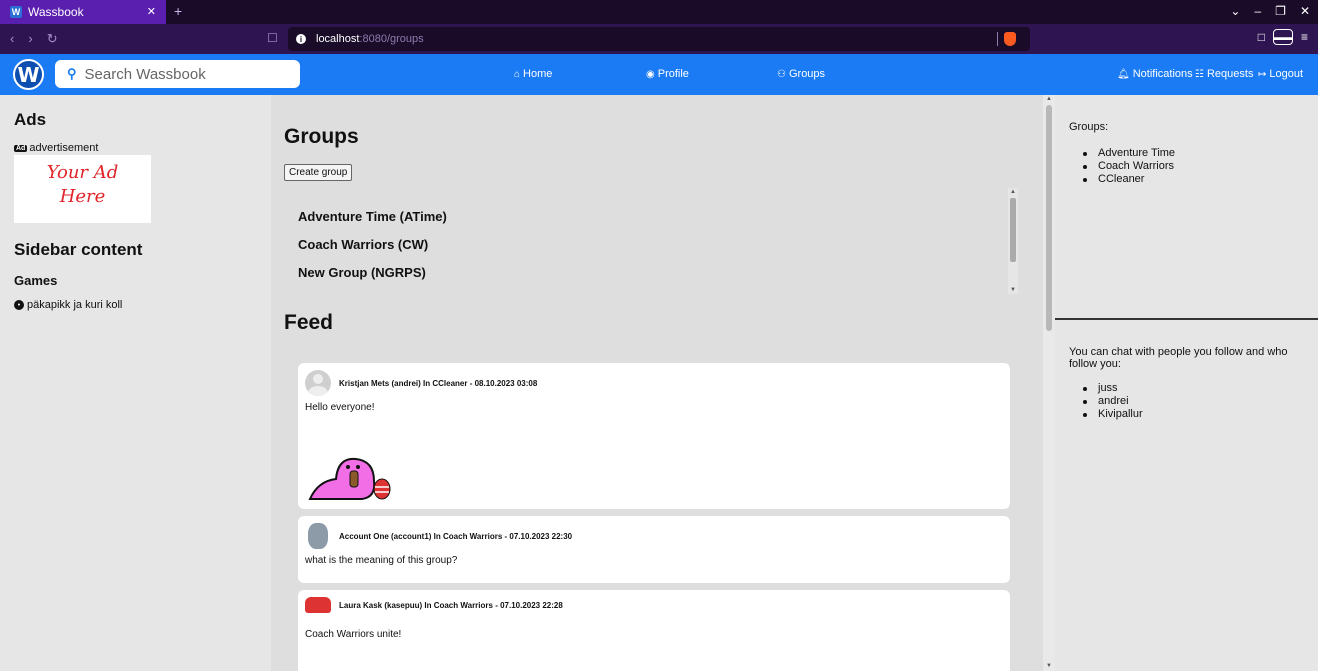  I want to click on url-path: :8080/groups, so click(391, 39).